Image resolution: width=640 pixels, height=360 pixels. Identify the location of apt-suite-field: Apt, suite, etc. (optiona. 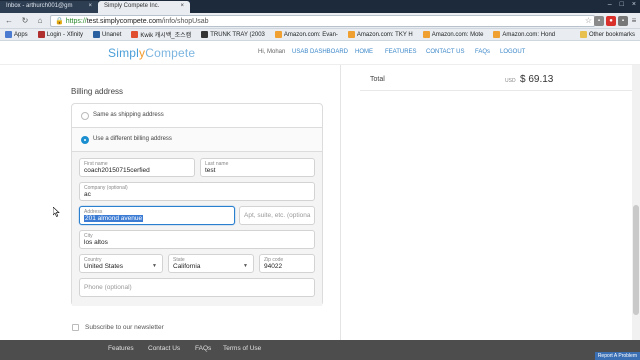
(277, 215).